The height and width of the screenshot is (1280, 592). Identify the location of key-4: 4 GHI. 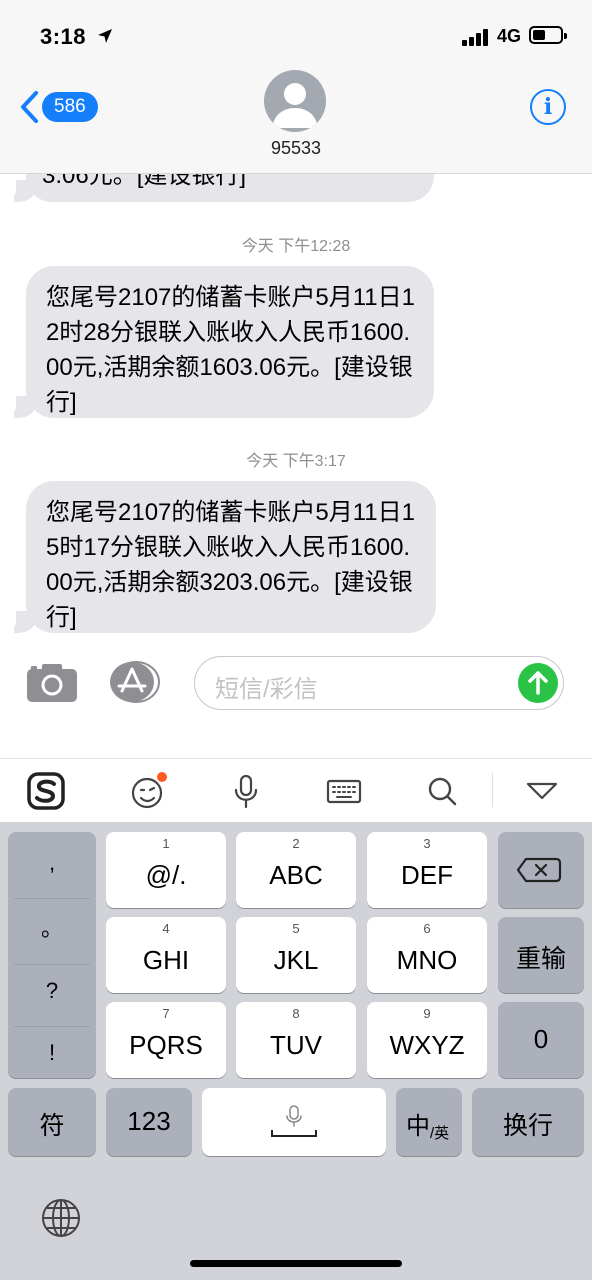
(166, 955).